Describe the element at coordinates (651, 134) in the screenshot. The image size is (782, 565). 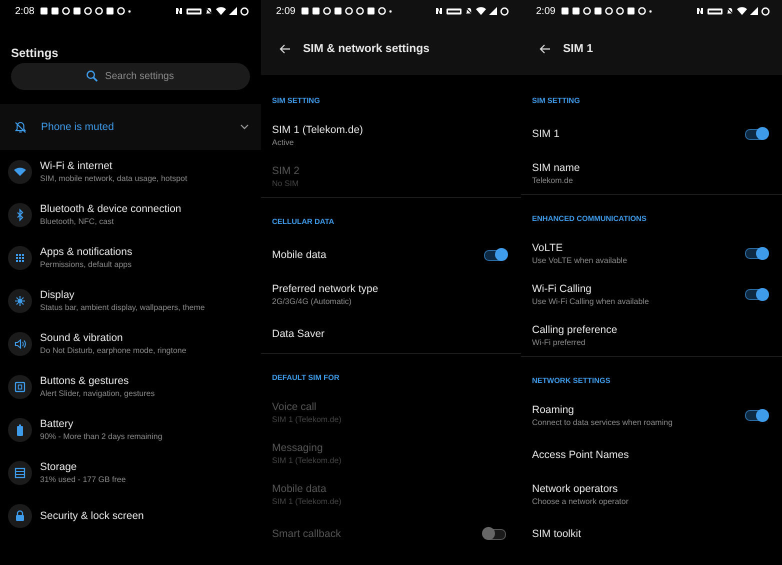
I see `settings-row: SIM 1` at that location.